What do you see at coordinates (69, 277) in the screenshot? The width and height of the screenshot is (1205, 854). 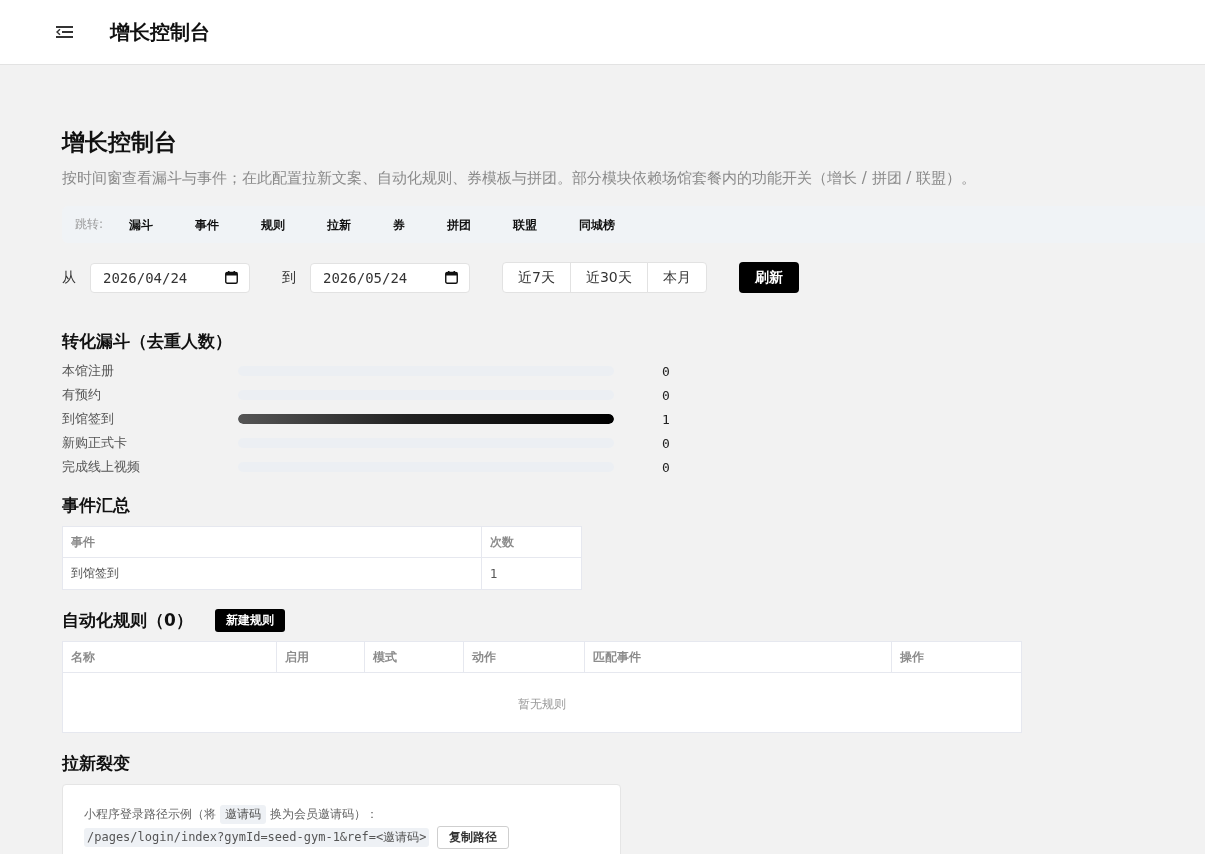 I see `from-label: 从` at bounding box center [69, 277].